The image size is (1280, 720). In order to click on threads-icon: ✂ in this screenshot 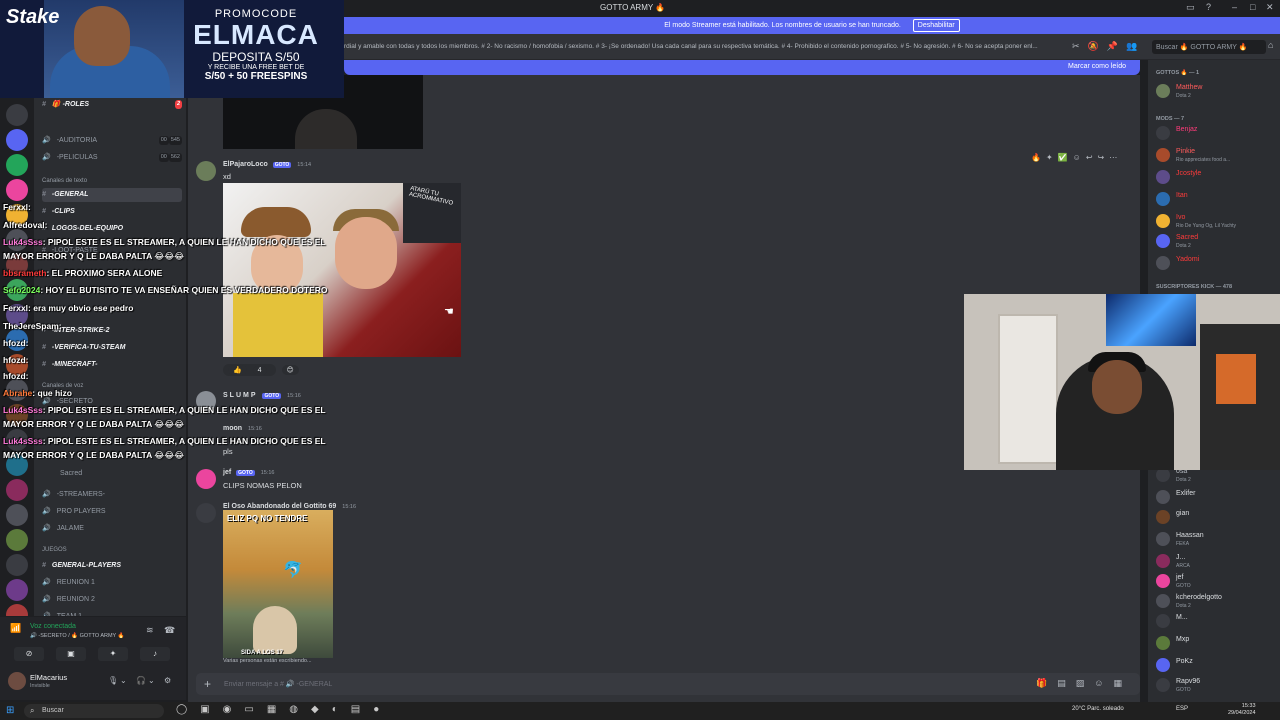, I will do `click(1080, 46)`.